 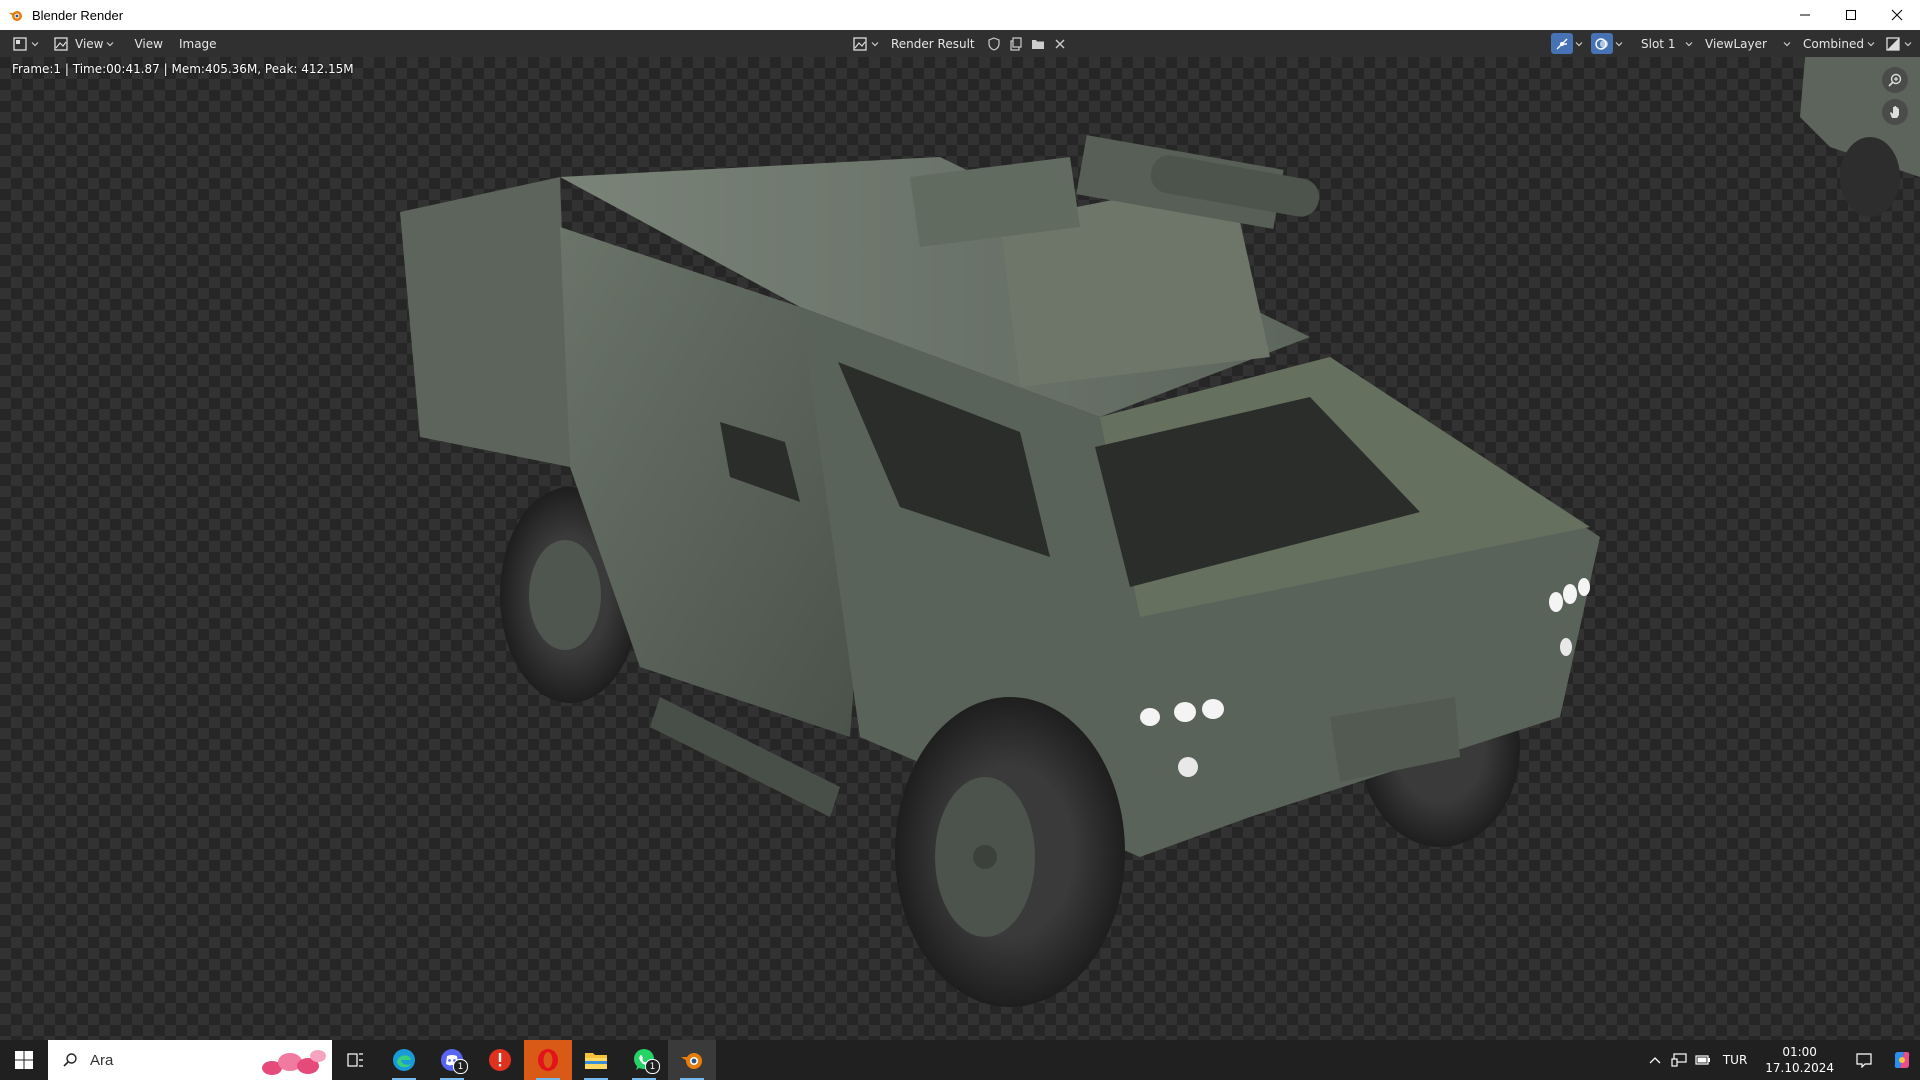 I want to click on minimize-icon, so click(x=1805, y=15).